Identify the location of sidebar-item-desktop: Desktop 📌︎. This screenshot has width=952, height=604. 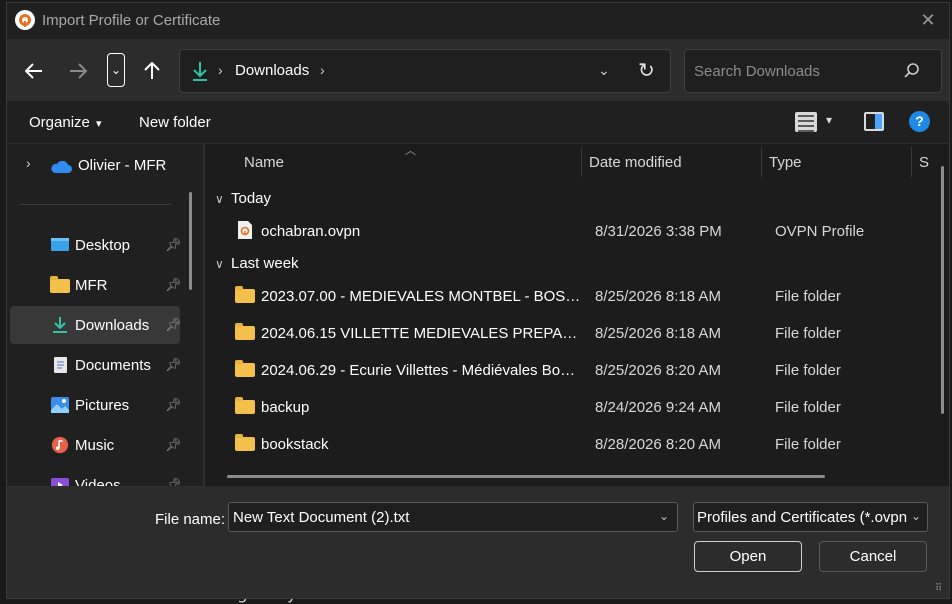
(96, 245).